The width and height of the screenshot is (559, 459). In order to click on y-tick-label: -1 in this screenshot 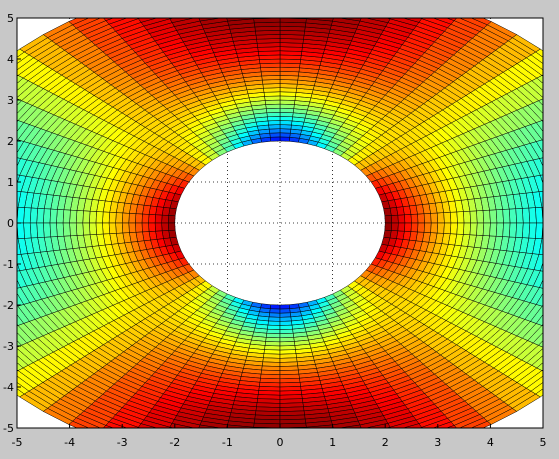, I will do `click(8, 264)`.